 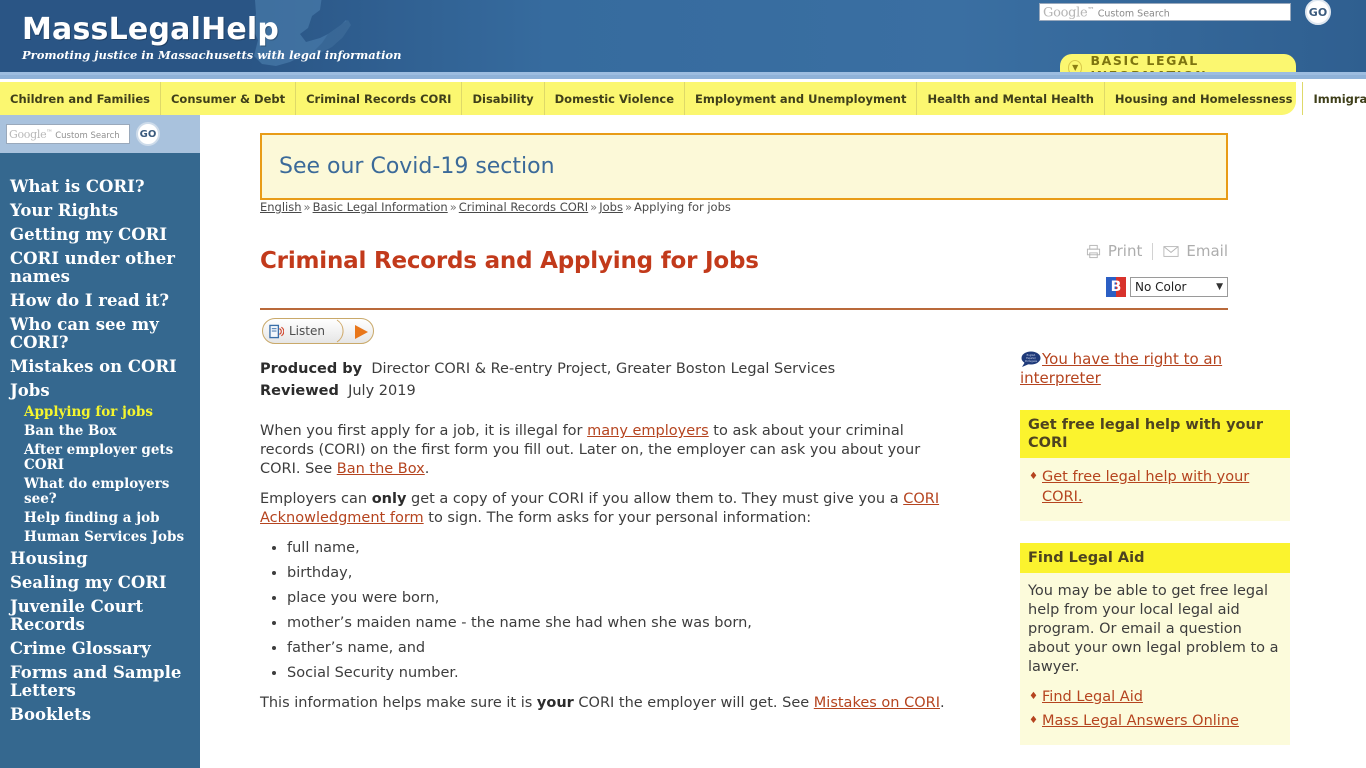 What do you see at coordinates (1116, 287) in the screenshot?
I see `browsealoud-logo-icon: B` at bounding box center [1116, 287].